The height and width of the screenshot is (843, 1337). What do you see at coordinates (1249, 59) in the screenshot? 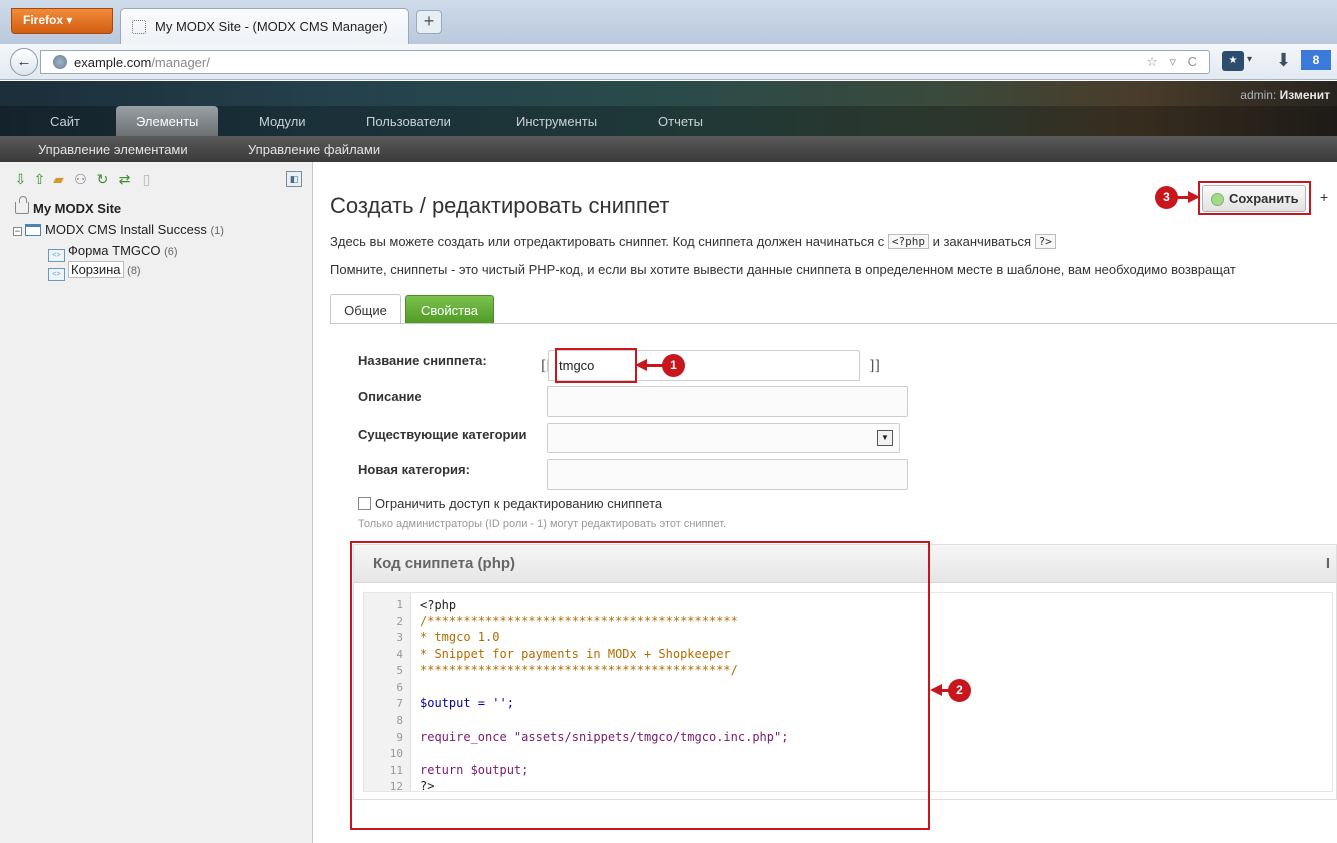
I see `chevron-down-icon: ▾` at bounding box center [1249, 59].